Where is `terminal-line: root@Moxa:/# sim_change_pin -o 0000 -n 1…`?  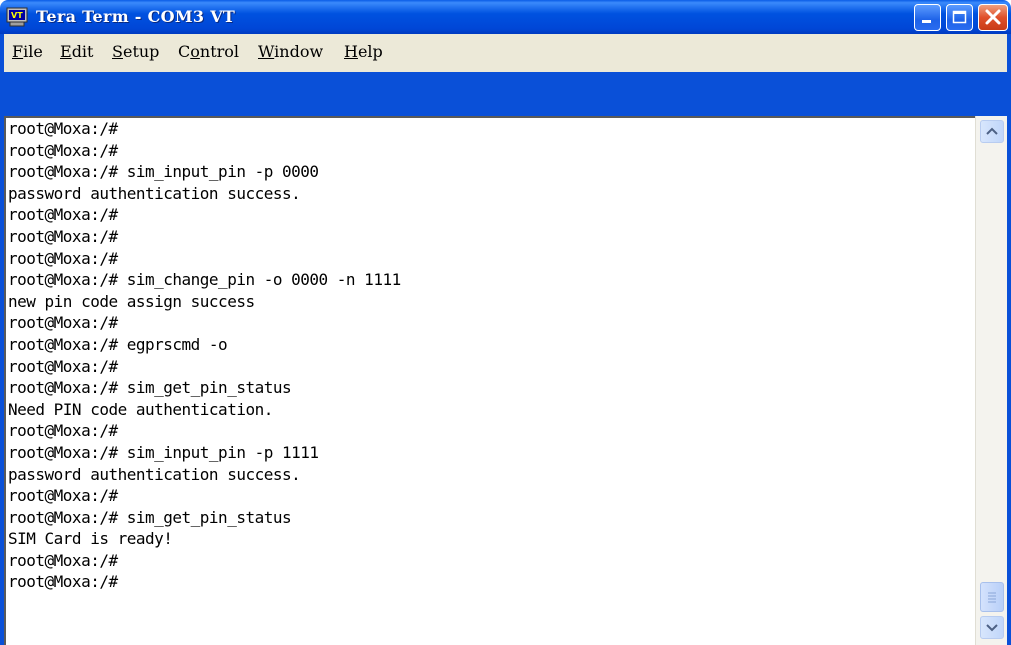
terminal-line: root@Moxa:/# sim_change_pin -o 0000 -n 1… is located at coordinates (204, 280).